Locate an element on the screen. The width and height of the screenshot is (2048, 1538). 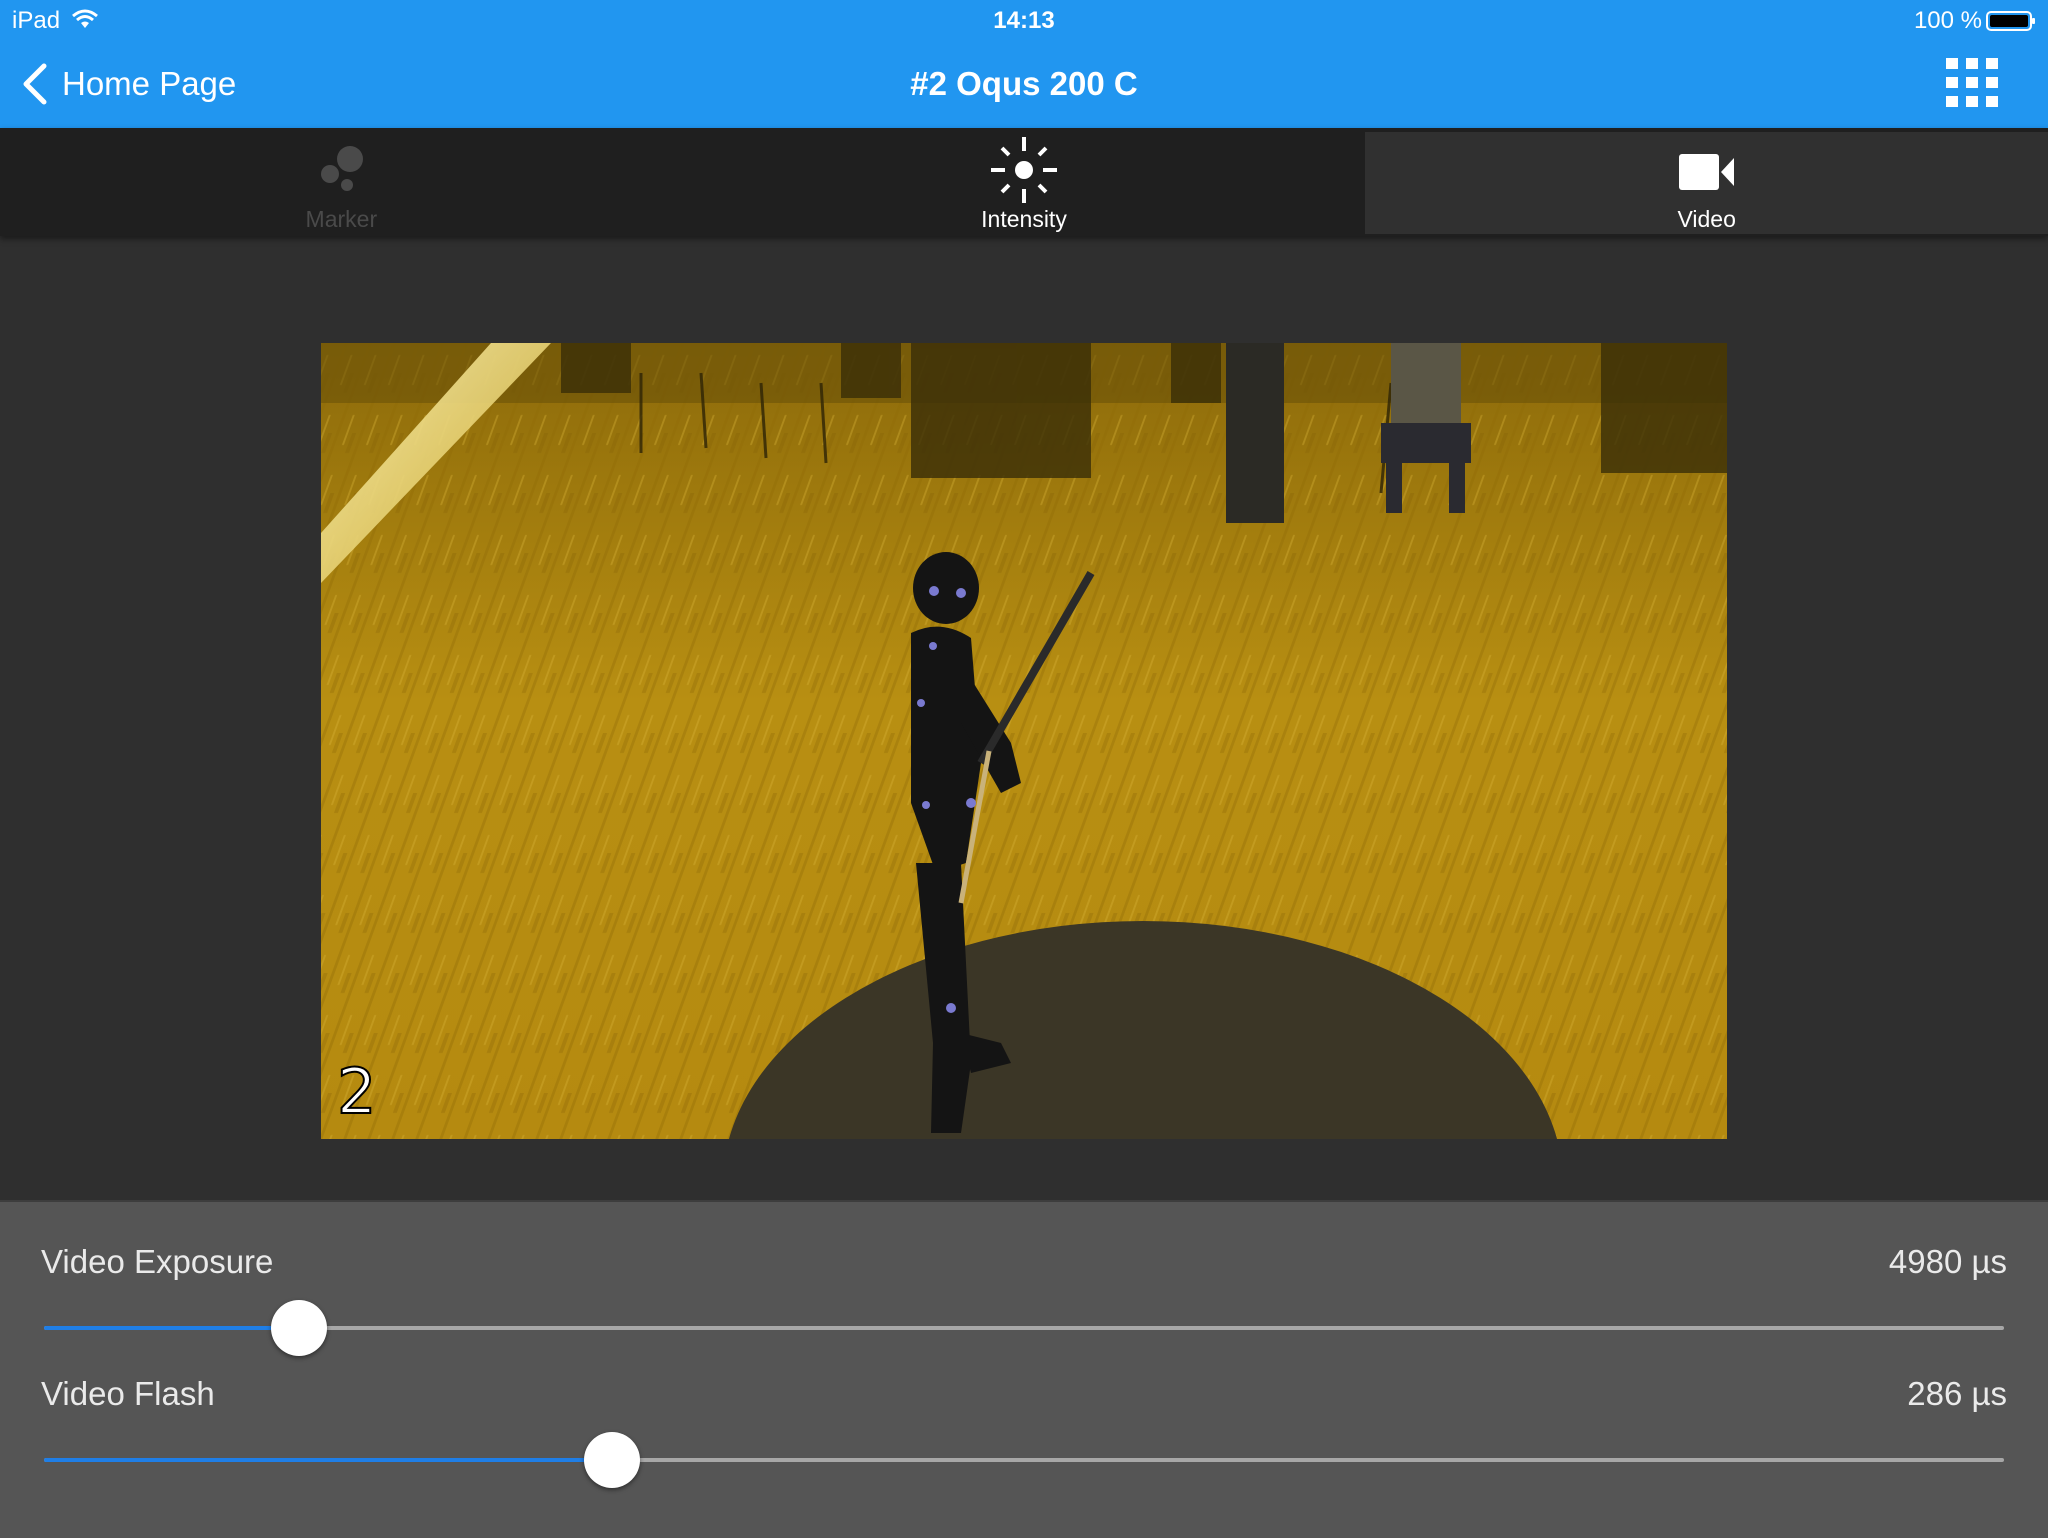
video-exposure-slider is located at coordinates (1024, 1328).